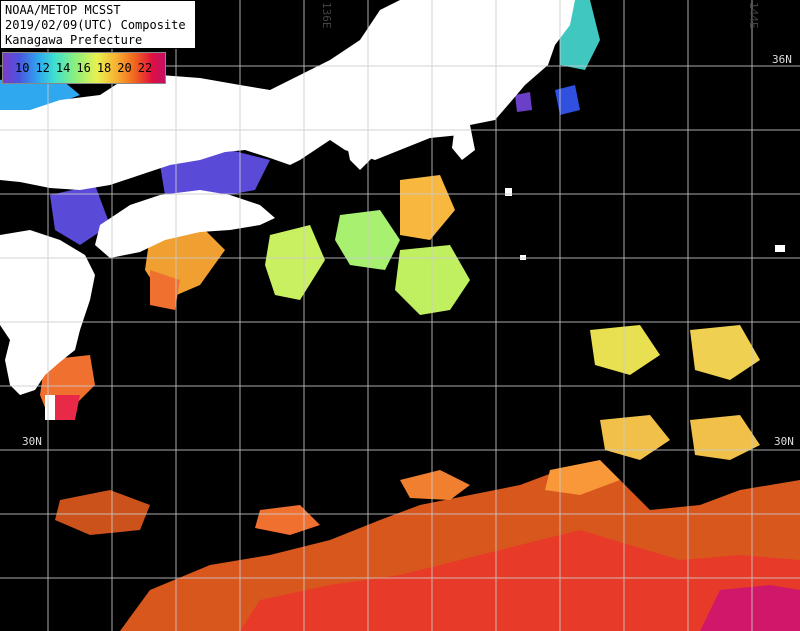 This screenshot has height=631, width=800. What do you see at coordinates (784, 441) in the screenshot?
I see `lat-label-30n-right: 30N` at bounding box center [784, 441].